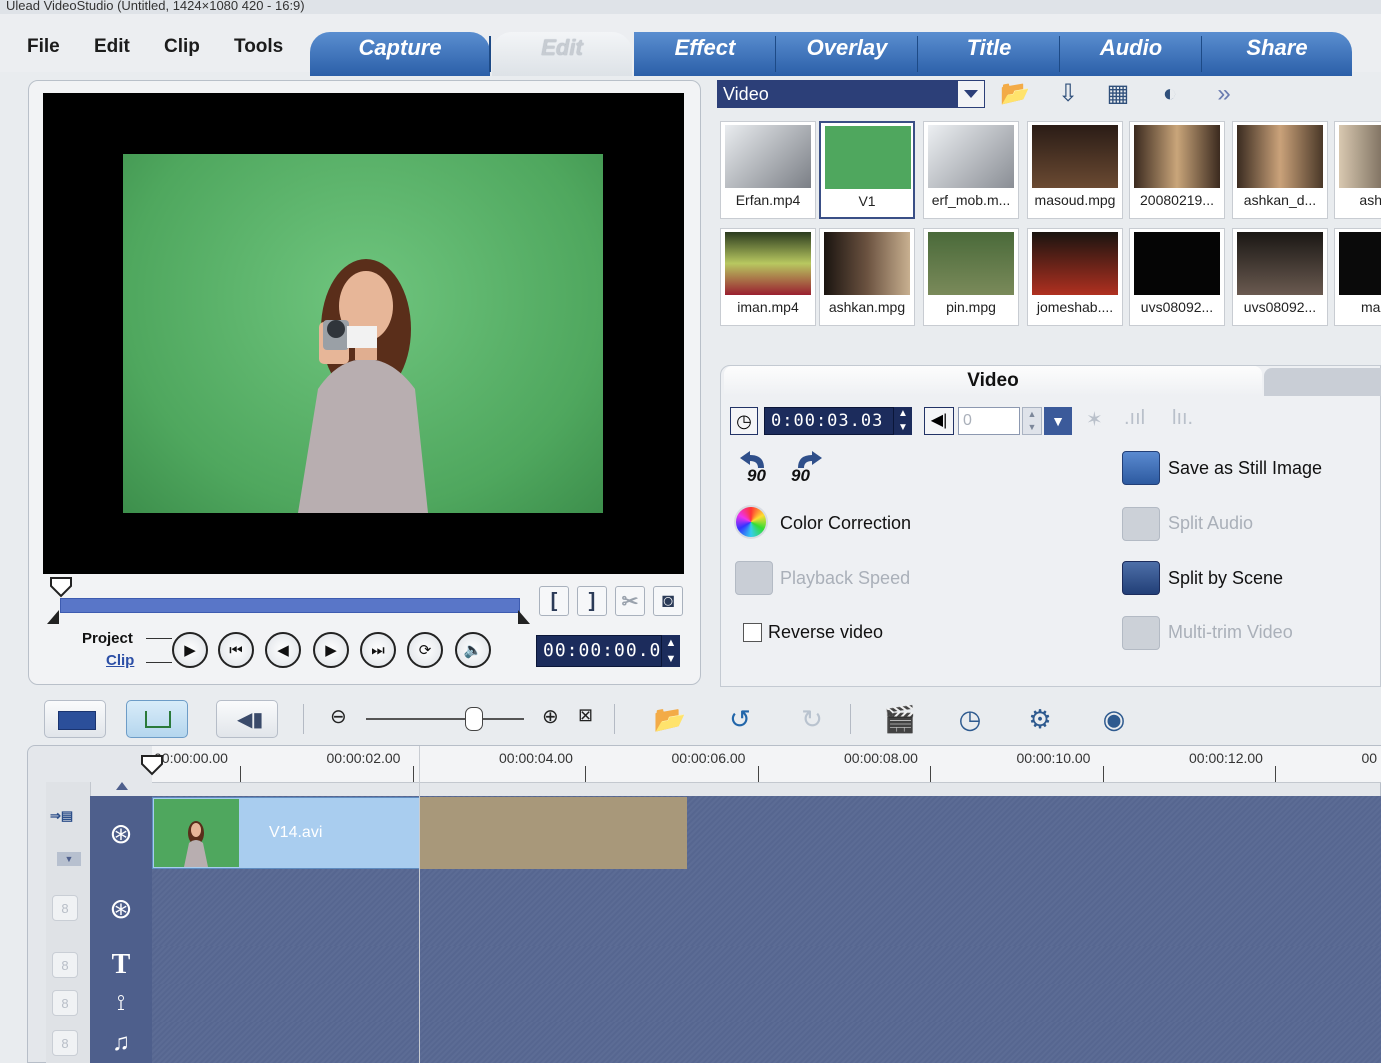 The width and height of the screenshot is (1381, 1063). I want to click on tab-capture: Capture, so click(400, 54).